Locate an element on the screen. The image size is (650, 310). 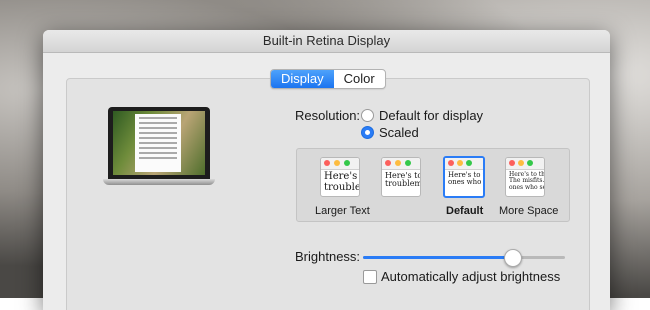
brightness-slider-fill is located at coordinates (437, 257).